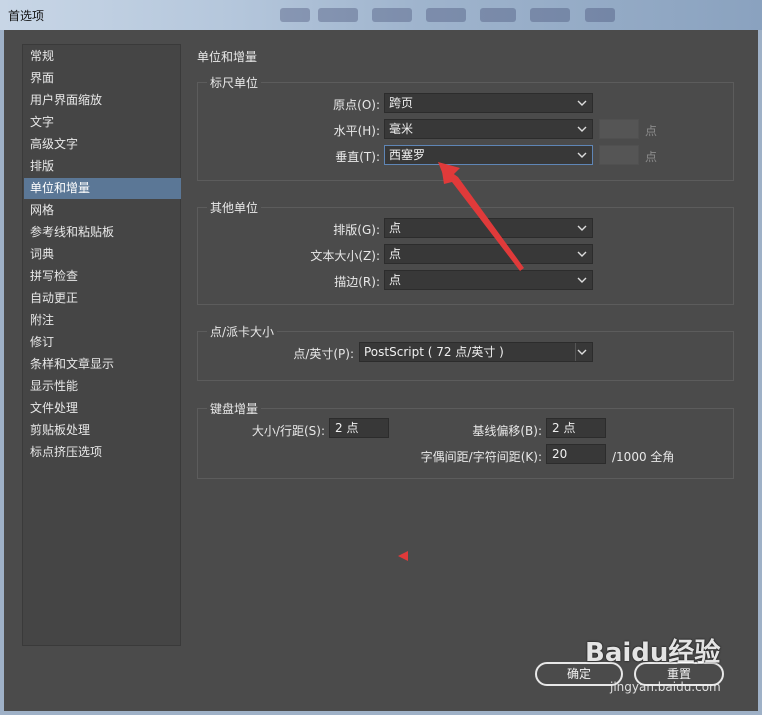 This screenshot has width=762, height=715. What do you see at coordinates (665, 687) in the screenshot?
I see `watermark-url: jingyan.baidu.com` at bounding box center [665, 687].